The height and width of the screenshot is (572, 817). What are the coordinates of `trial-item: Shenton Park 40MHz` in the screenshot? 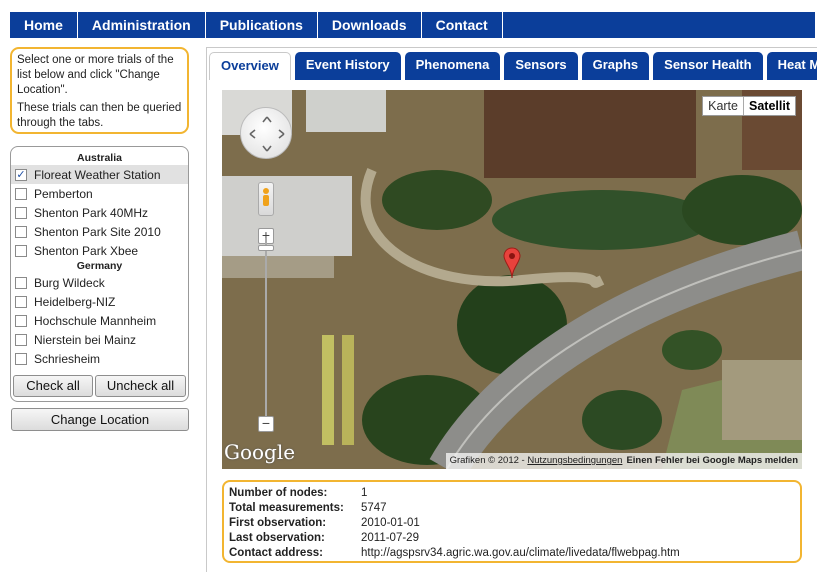 It's located at (99, 212).